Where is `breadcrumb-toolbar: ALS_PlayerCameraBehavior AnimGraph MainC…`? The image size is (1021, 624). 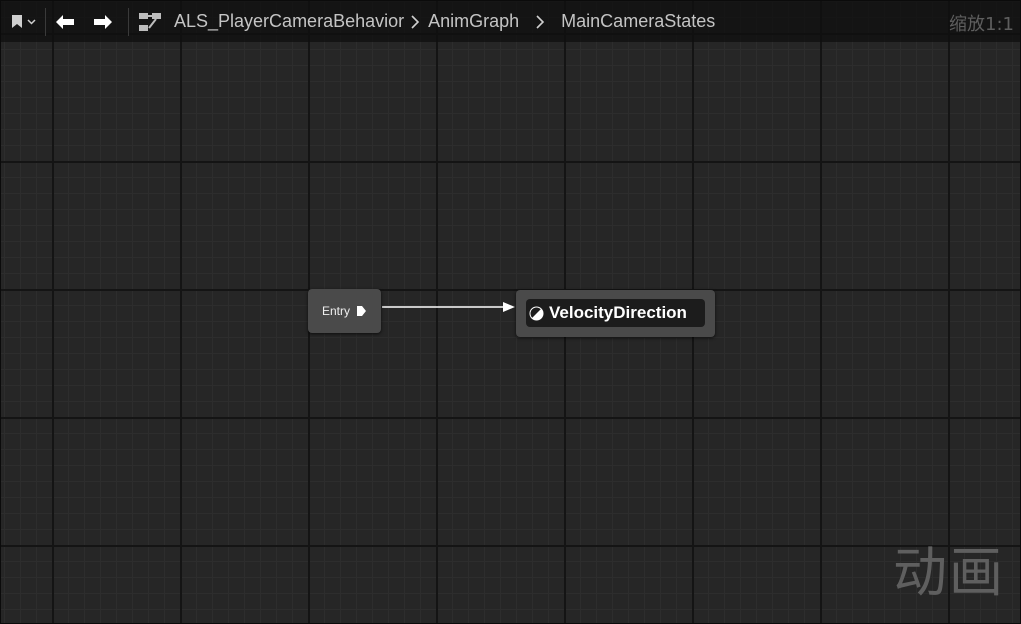
breadcrumb-toolbar: ALS_PlayerCameraBehavior AnimGraph MainC… is located at coordinates (510, 21).